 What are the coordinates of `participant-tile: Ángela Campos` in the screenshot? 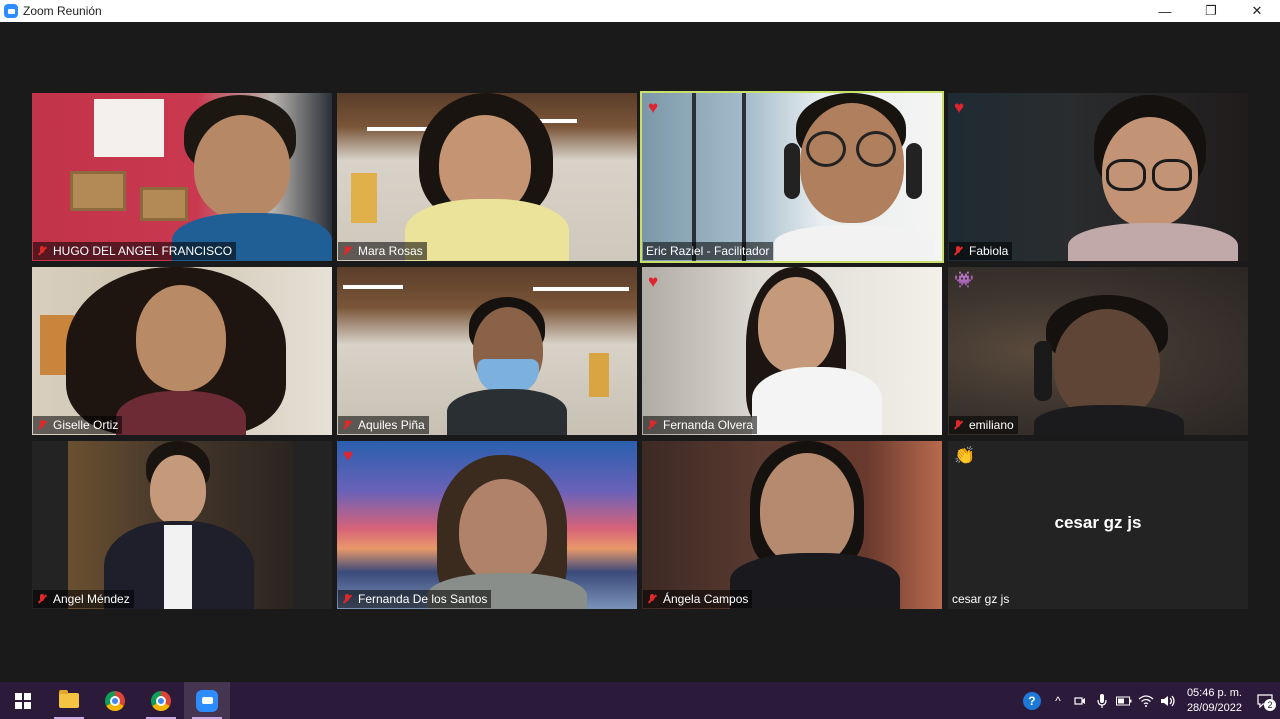 It's located at (792, 525).